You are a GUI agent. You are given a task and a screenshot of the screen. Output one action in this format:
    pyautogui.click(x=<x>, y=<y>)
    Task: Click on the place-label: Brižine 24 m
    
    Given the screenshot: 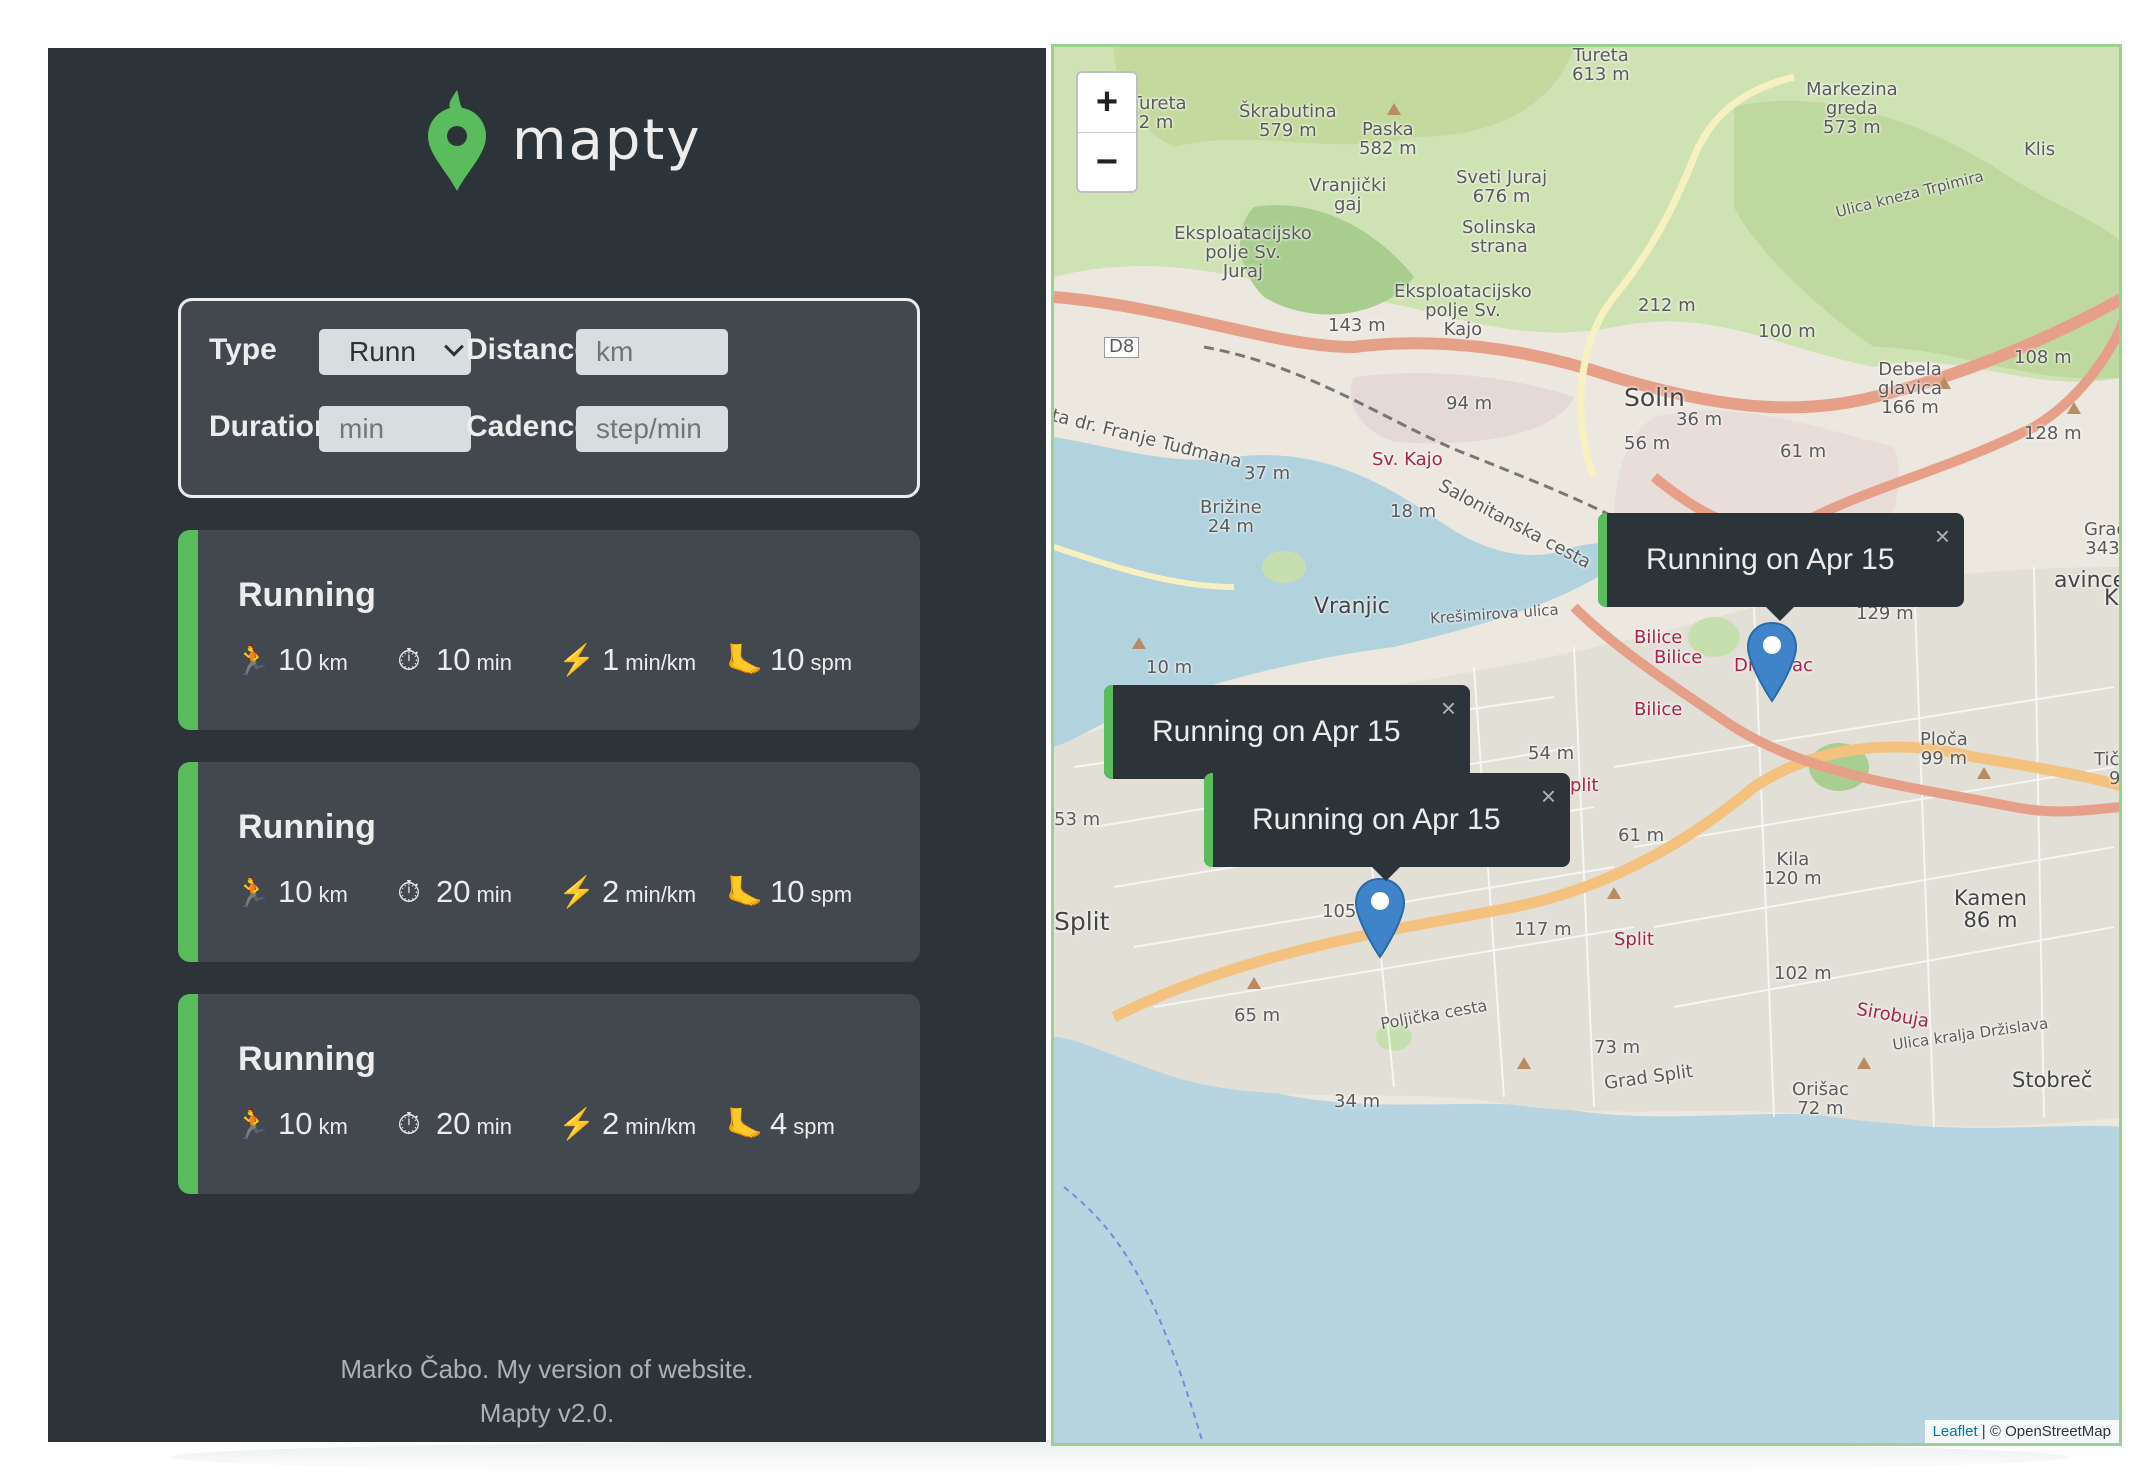 What is the action you would take?
    pyautogui.click(x=1231, y=517)
    